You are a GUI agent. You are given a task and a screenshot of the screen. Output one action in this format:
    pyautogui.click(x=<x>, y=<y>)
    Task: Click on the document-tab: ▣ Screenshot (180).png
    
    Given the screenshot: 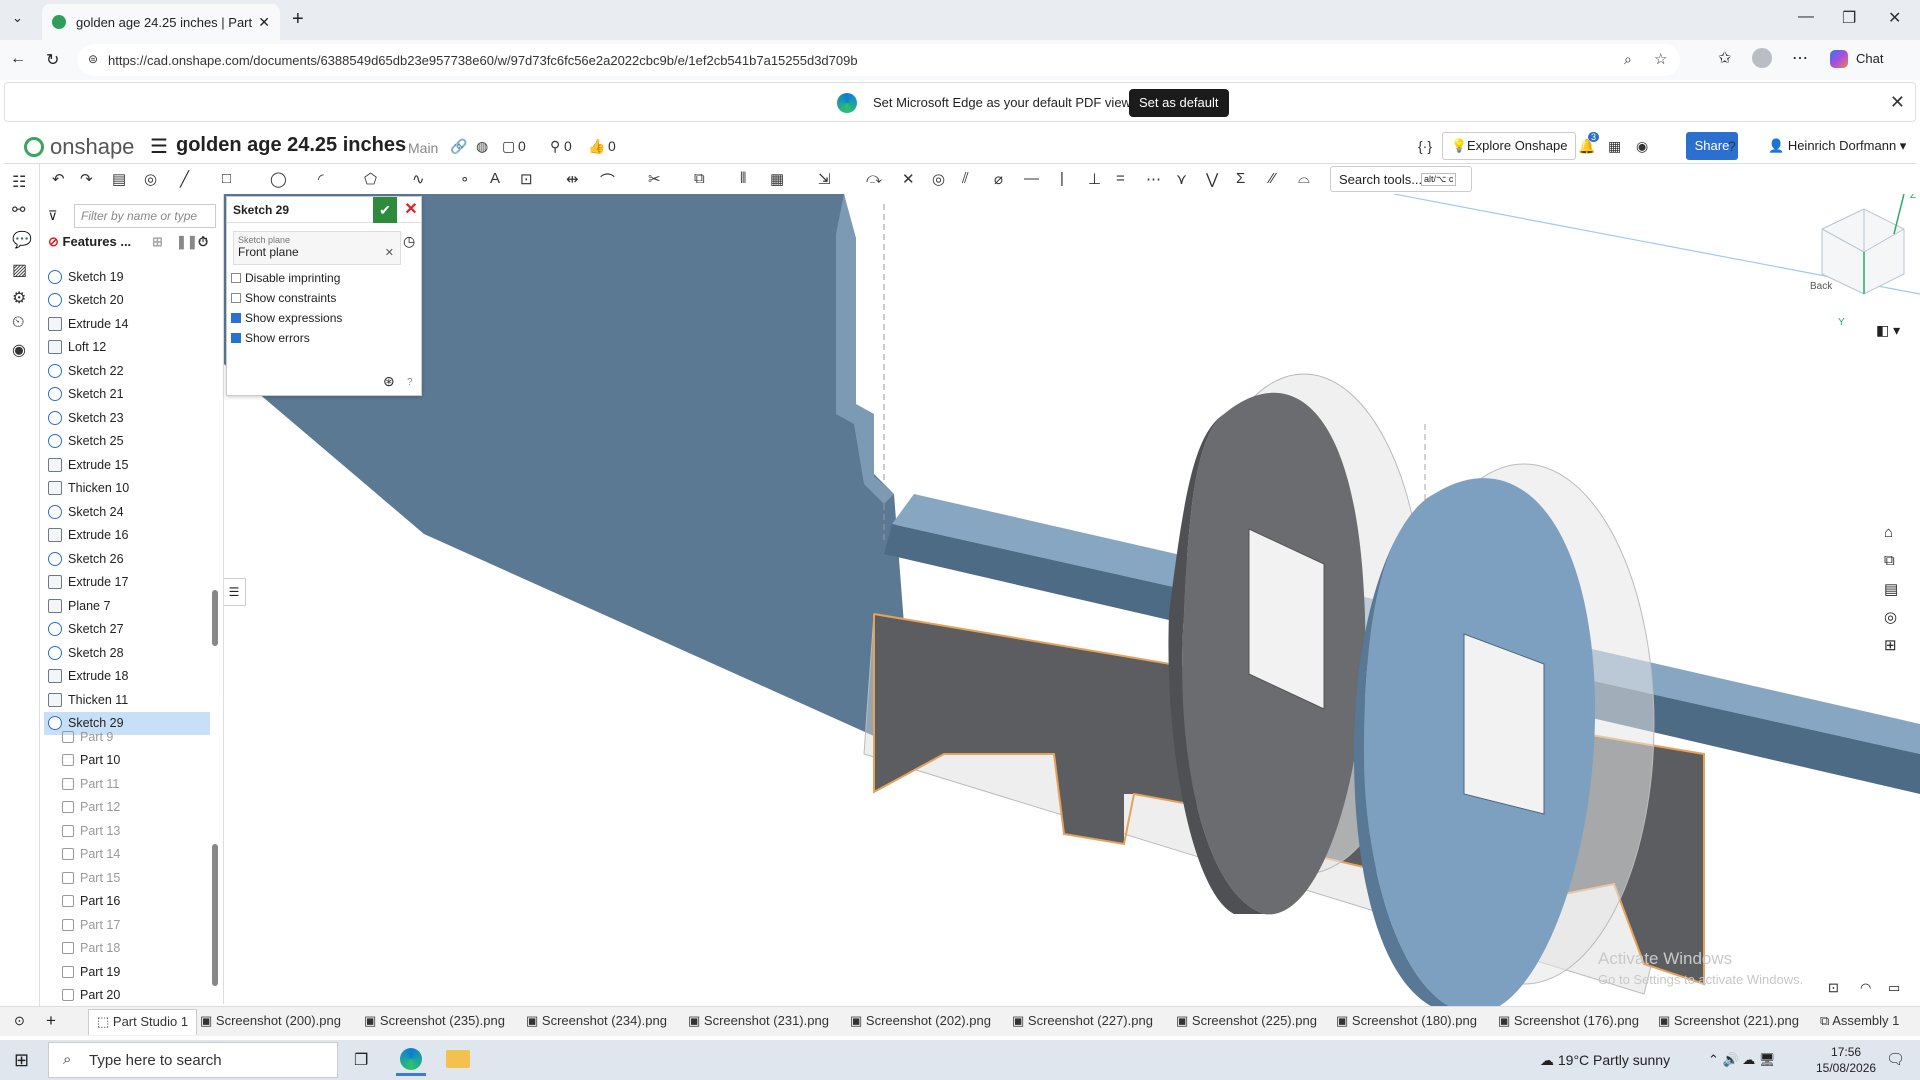 What is the action you would take?
    pyautogui.click(x=1406, y=1021)
    